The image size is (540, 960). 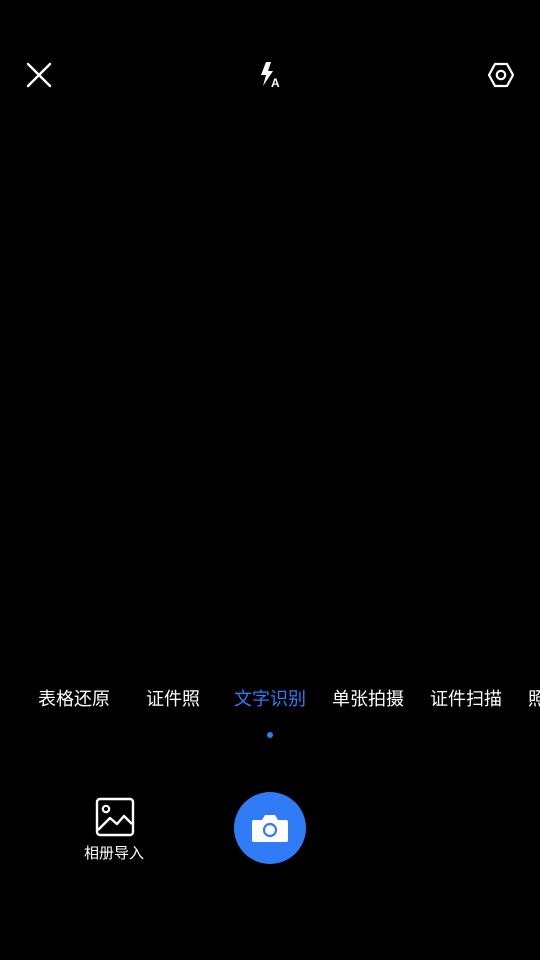 I want to click on mode-photo-partial: 照, so click(x=534, y=700).